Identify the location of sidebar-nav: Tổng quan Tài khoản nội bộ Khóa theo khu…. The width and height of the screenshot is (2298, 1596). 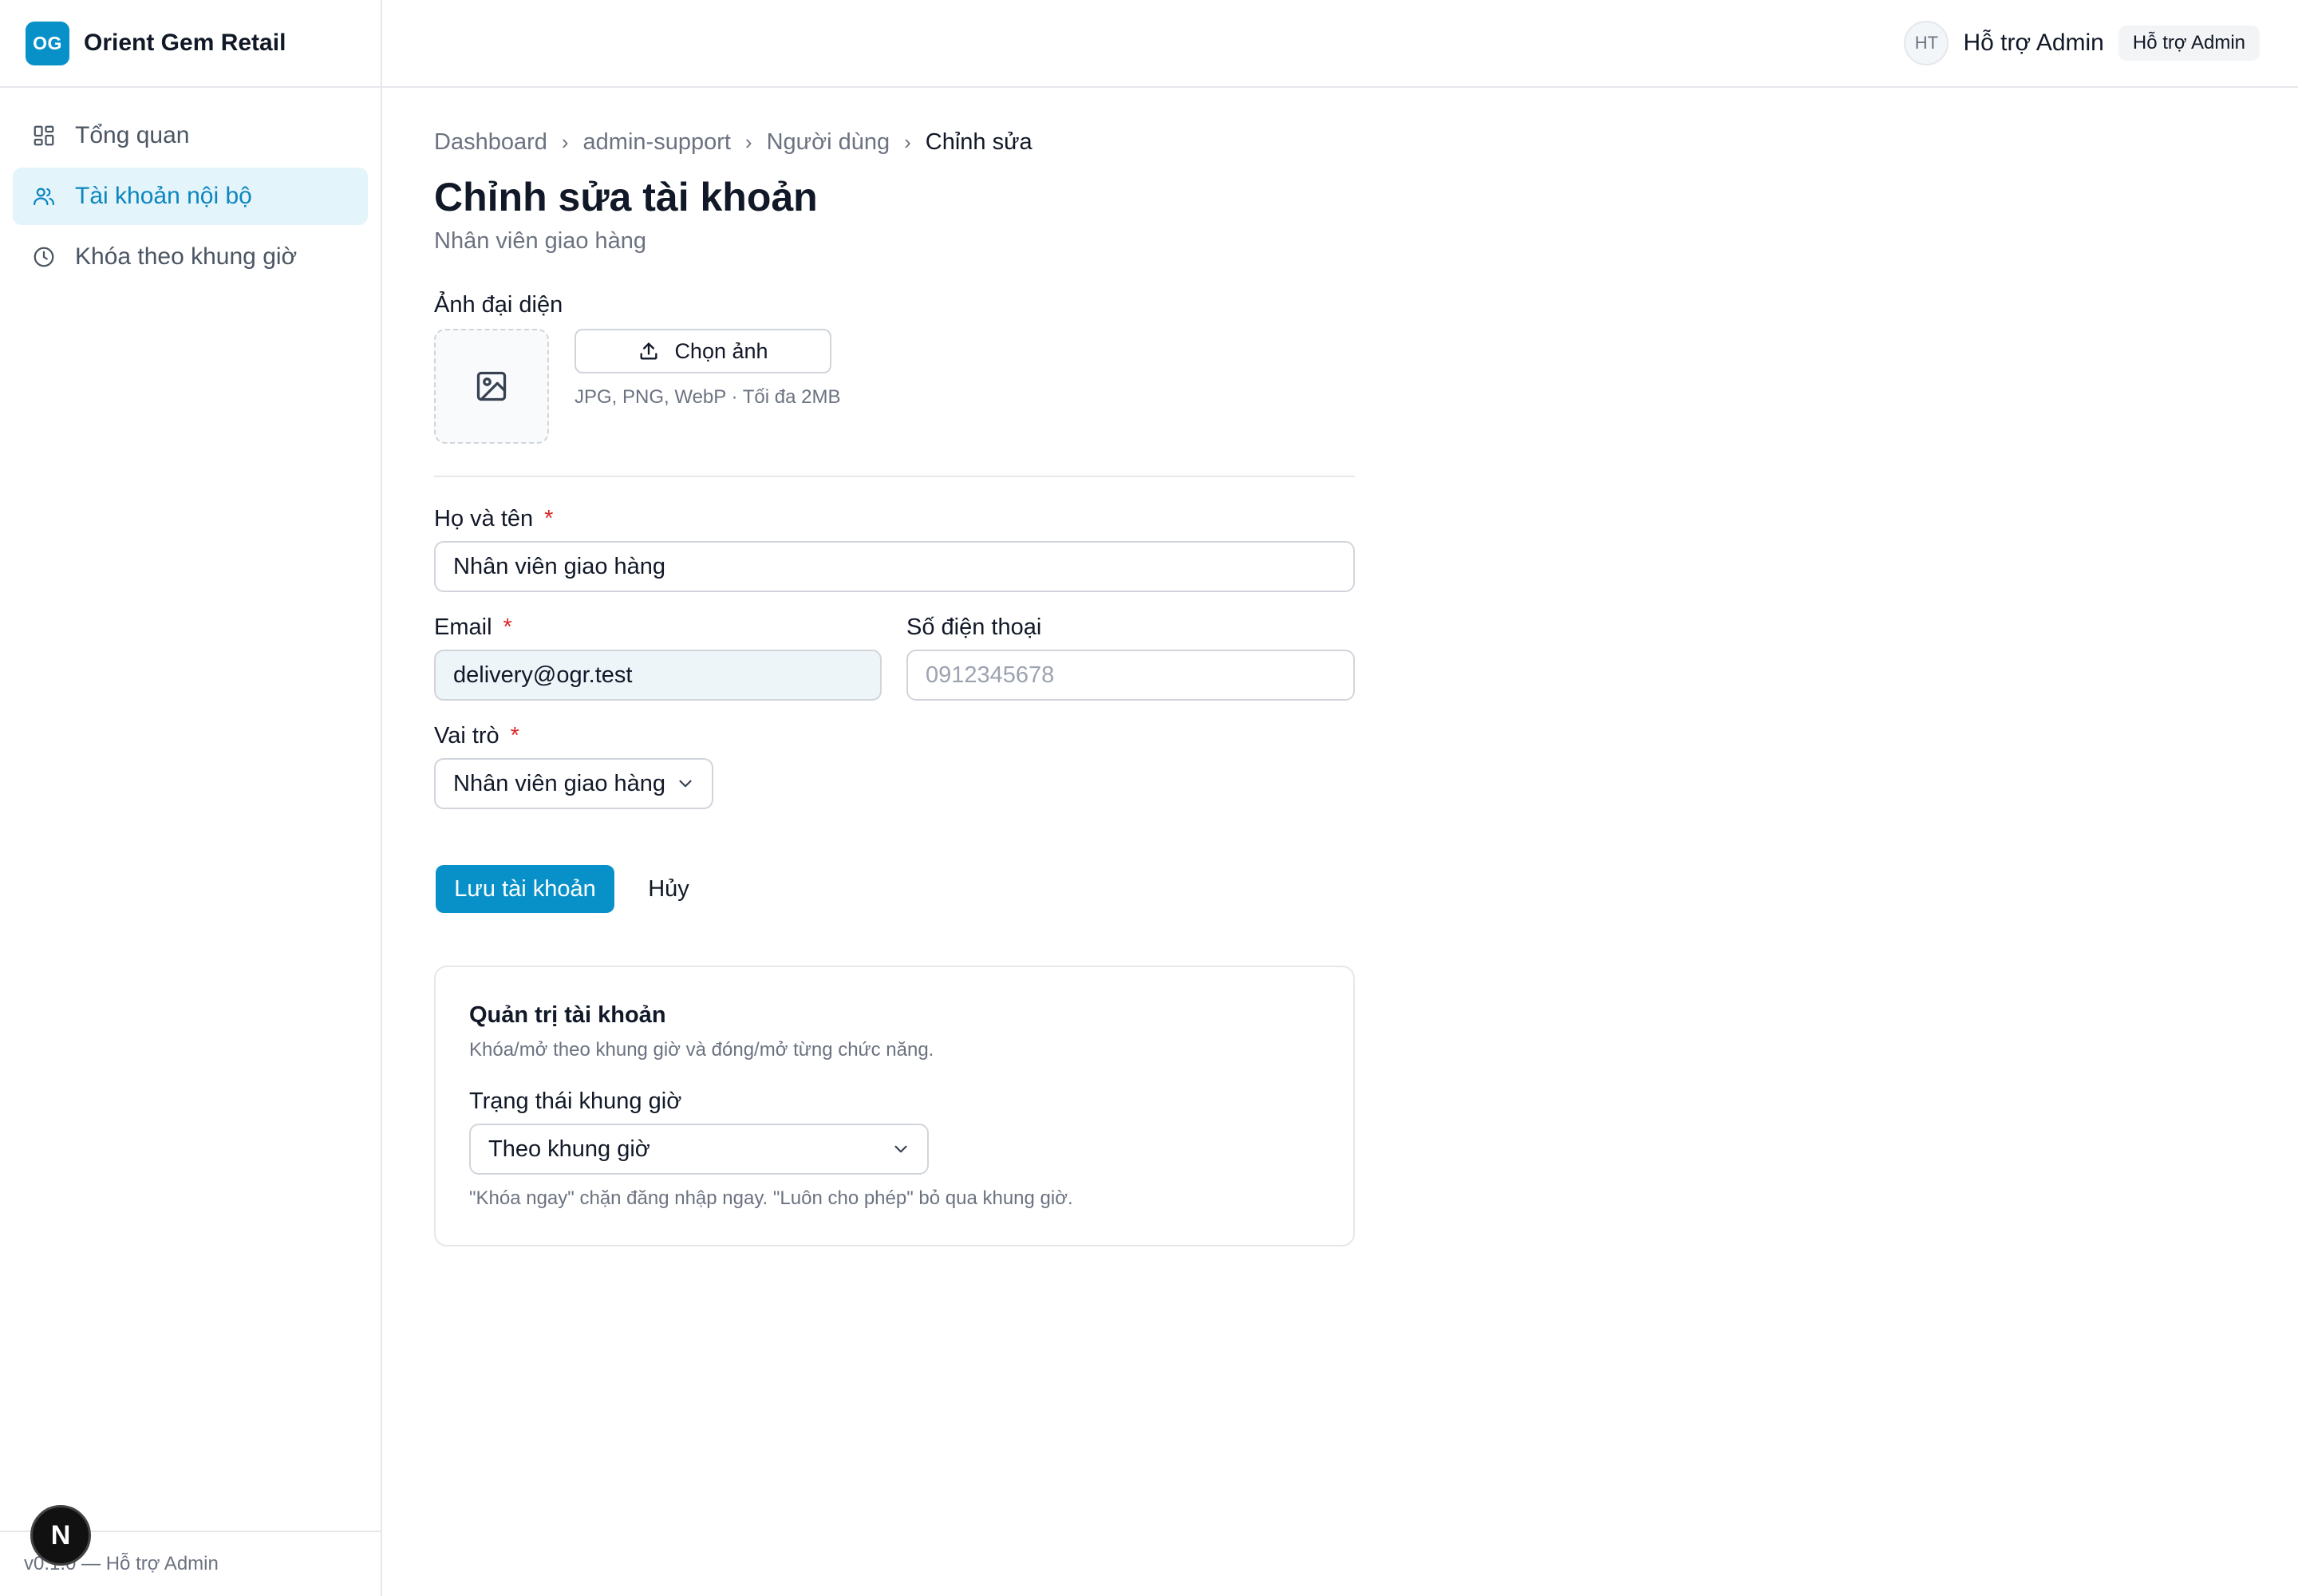
(191, 198).